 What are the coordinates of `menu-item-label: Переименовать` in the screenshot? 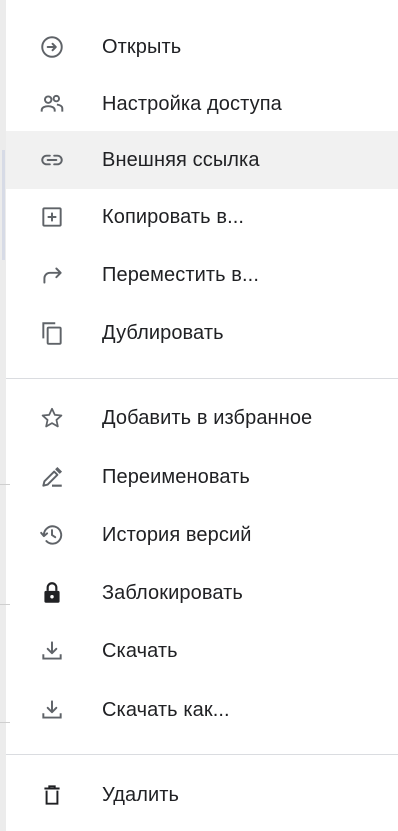 It's located at (176, 476).